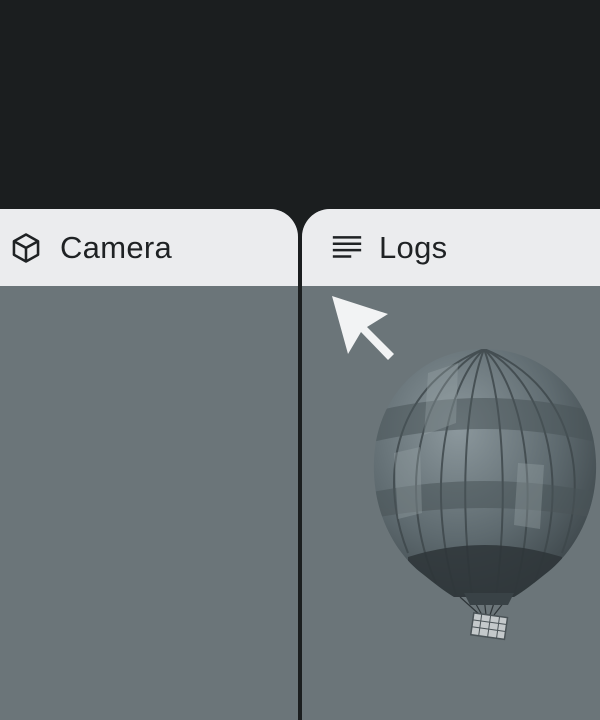 This screenshot has width=600, height=720. What do you see at coordinates (451, 247) in the screenshot?
I see `logs-tab-header: Logs` at bounding box center [451, 247].